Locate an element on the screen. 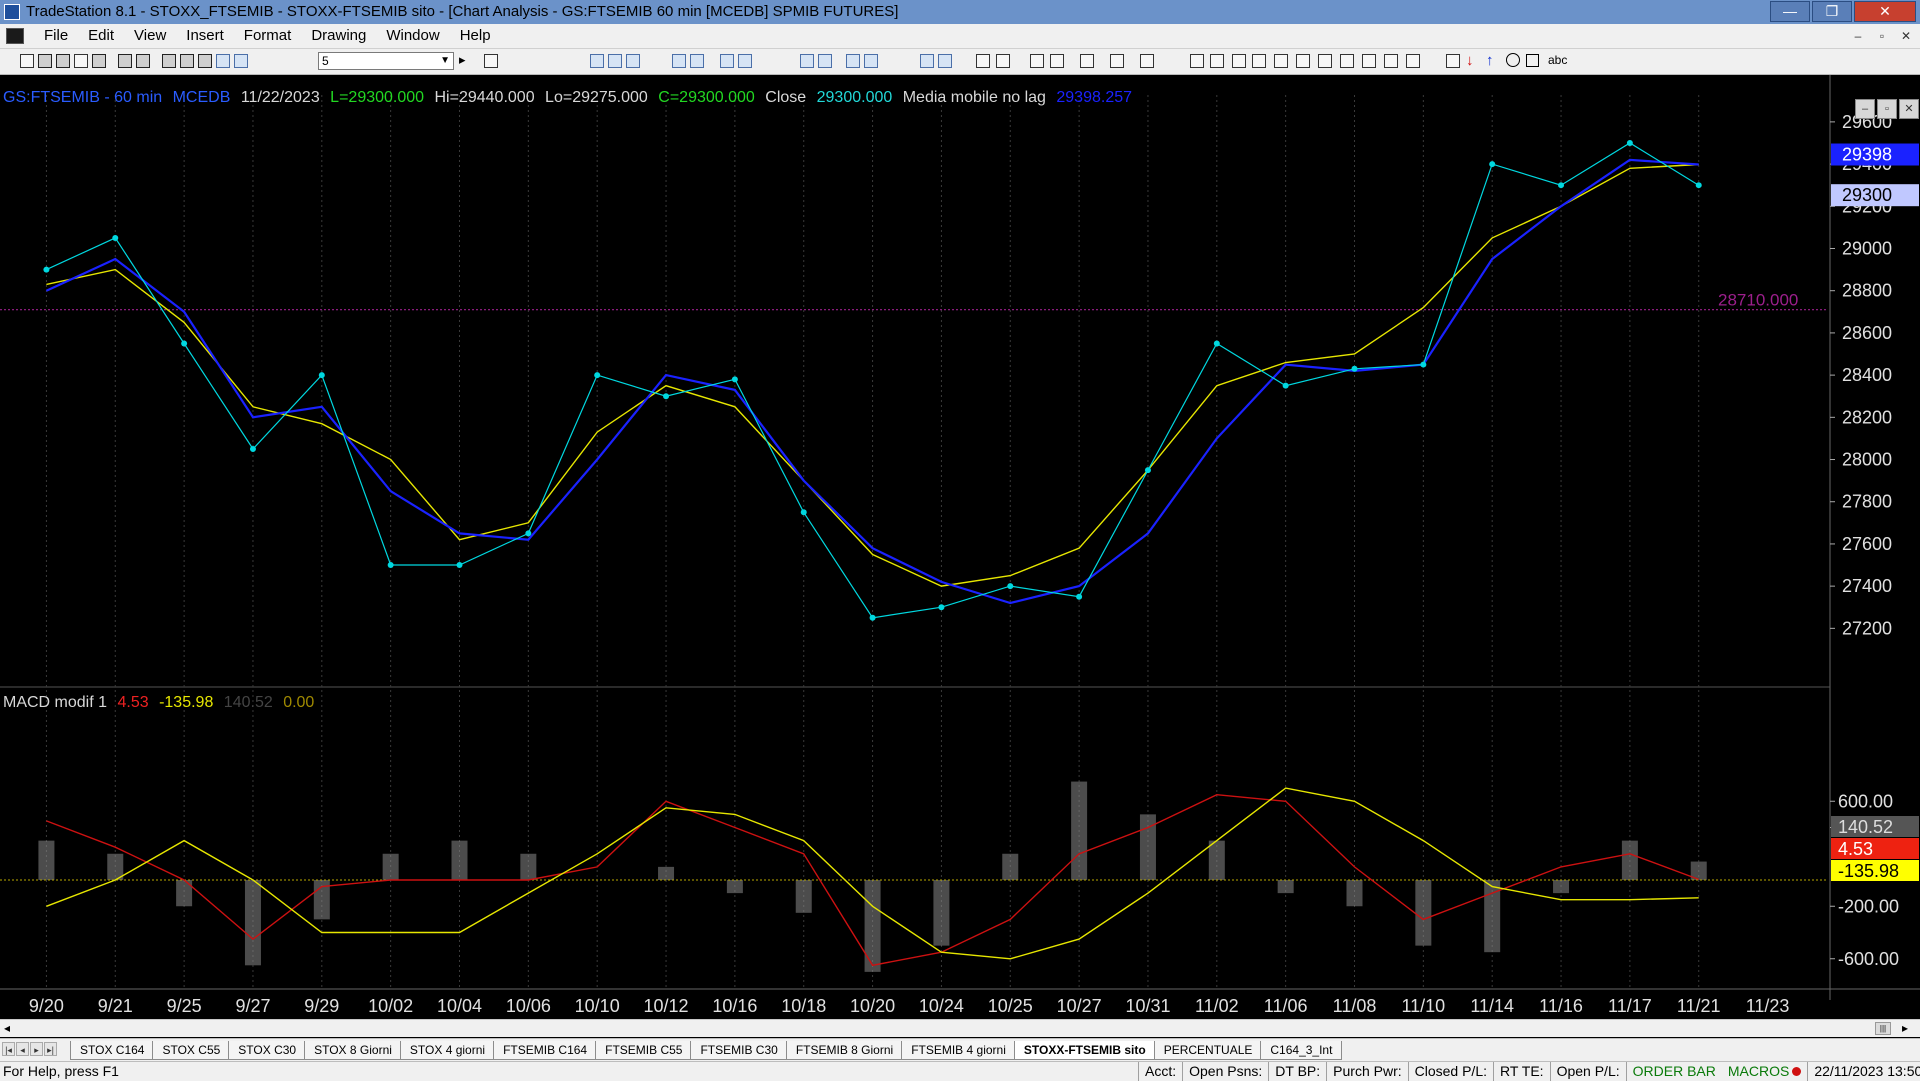 Image resolution: width=1920 pixels, height=1081 pixels. chart-window-icon is located at coordinates (15, 36).